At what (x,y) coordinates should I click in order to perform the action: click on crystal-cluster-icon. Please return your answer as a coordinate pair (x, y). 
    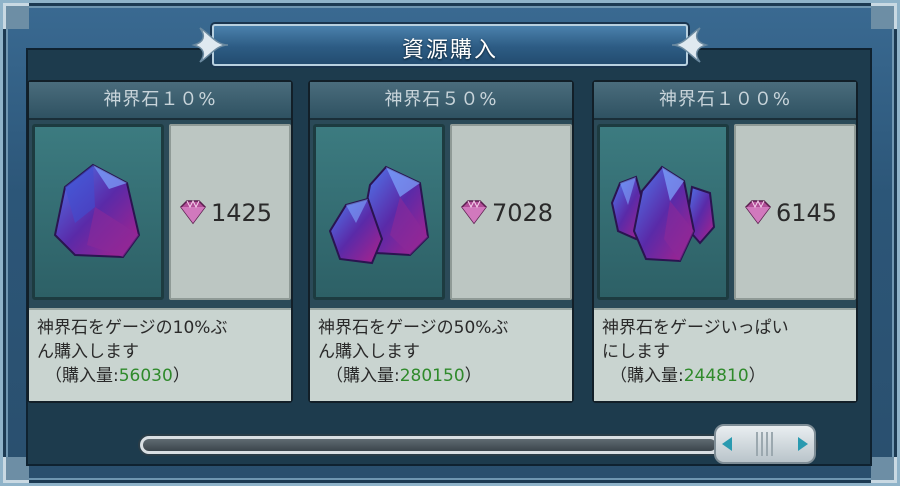
    Looking at the image, I should click on (663, 214).